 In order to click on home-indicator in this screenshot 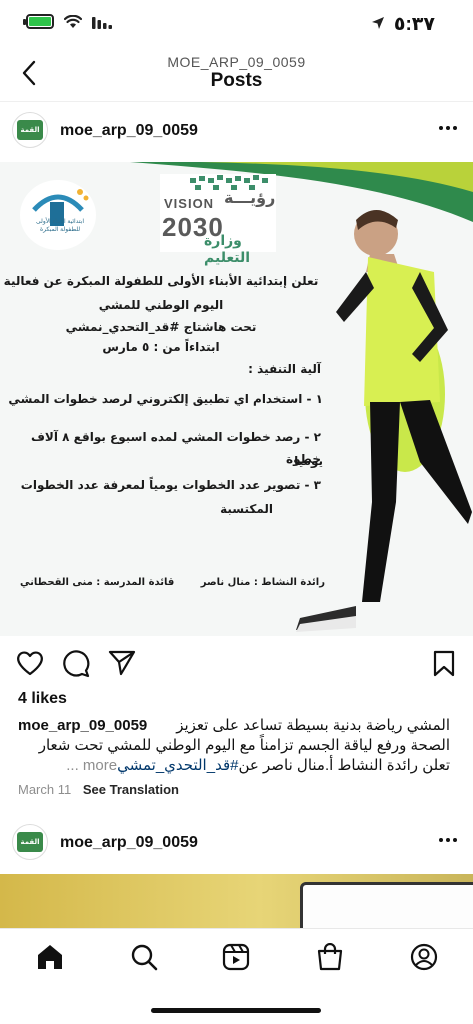, I will do `click(236, 1010)`.